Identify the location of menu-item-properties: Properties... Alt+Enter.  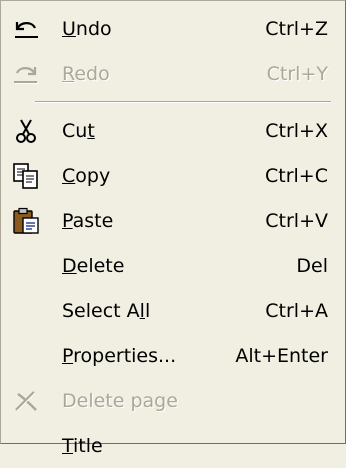
(173, 355).